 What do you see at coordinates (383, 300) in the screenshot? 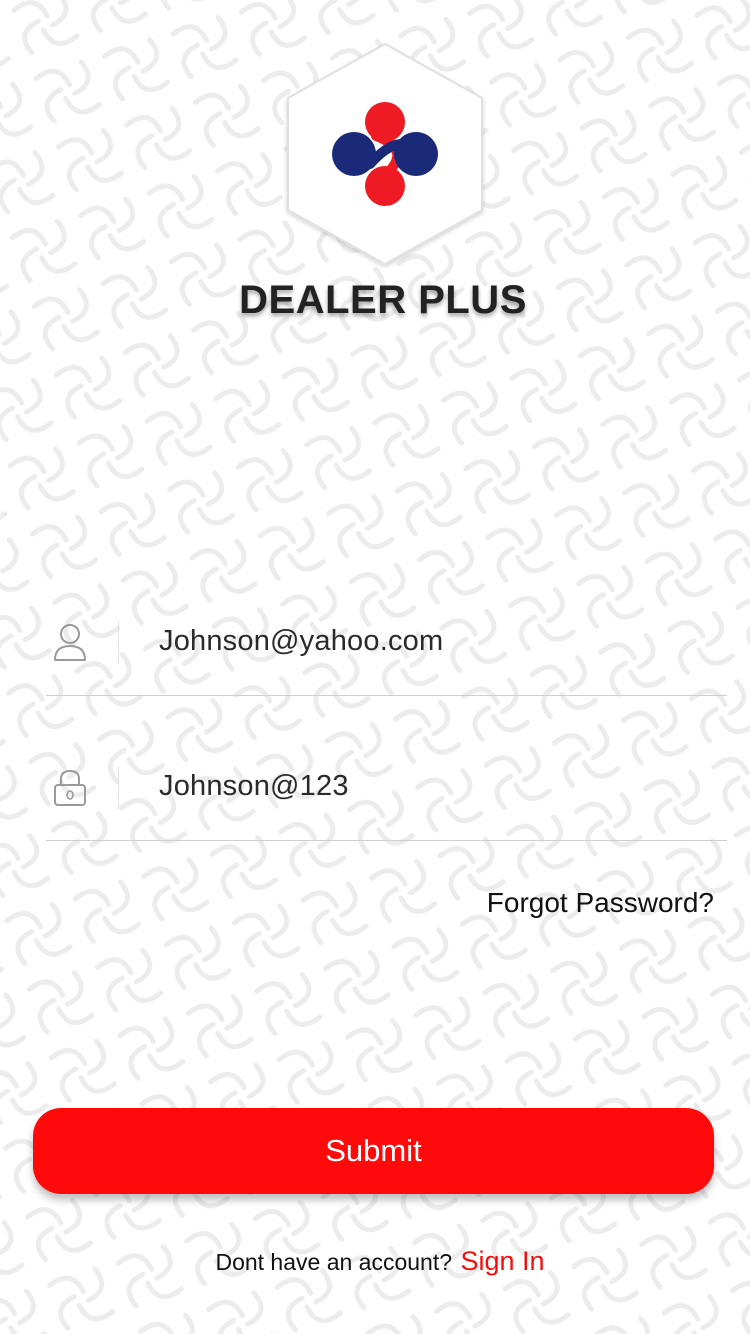
I see `brand-name: DEALER PLUS` at bounding box center [383, 300].